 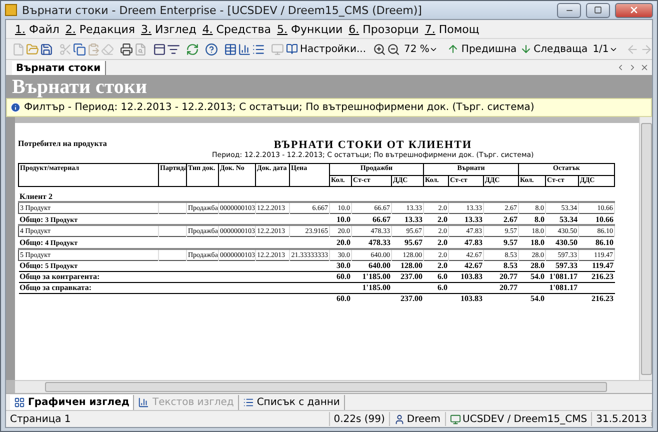 What do you see at coordinates (372, 242) in the screenshot?
I see `table-cell: 478.33` at bounding box center [372, 242].